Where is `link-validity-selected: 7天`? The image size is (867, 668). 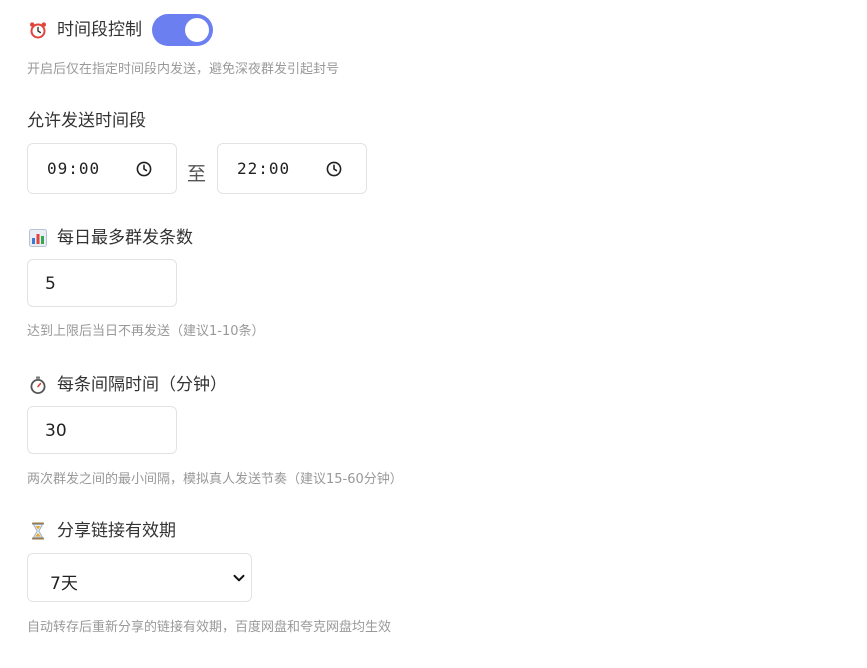
link-validity-selected: 7天 is located at coordinates (64, 584).